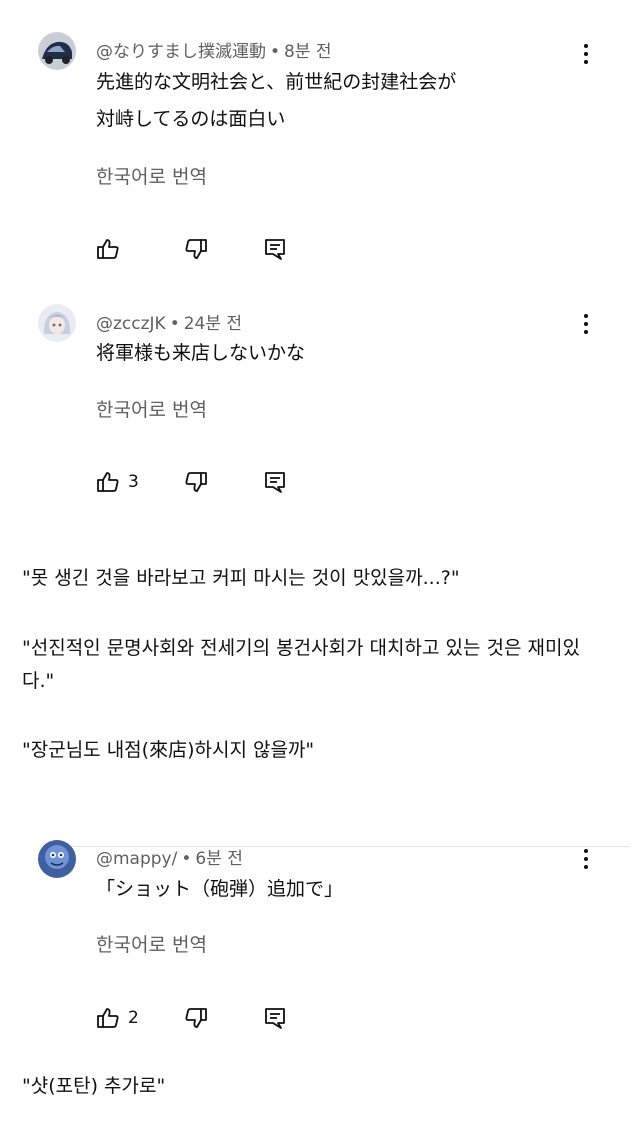 The image size is (640, 1128). Describe the element at coordinates (133, 1018) in the screenshot. I see `like-count: 2` at that location.